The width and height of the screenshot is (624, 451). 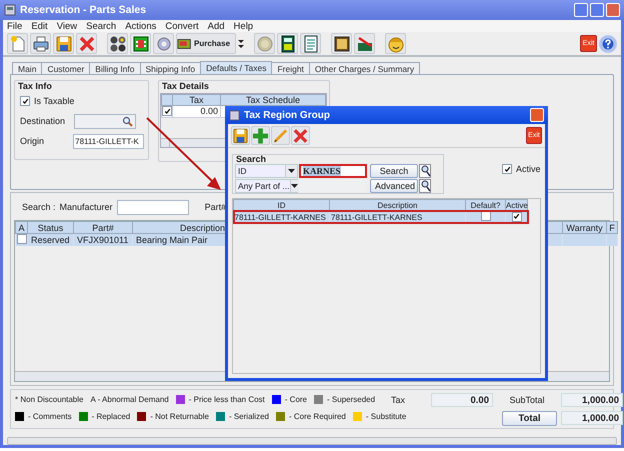 What do you see at coordinates (280, 135) in the screenshot?
I see `pencil-icon` at bounding box center [280, 135].